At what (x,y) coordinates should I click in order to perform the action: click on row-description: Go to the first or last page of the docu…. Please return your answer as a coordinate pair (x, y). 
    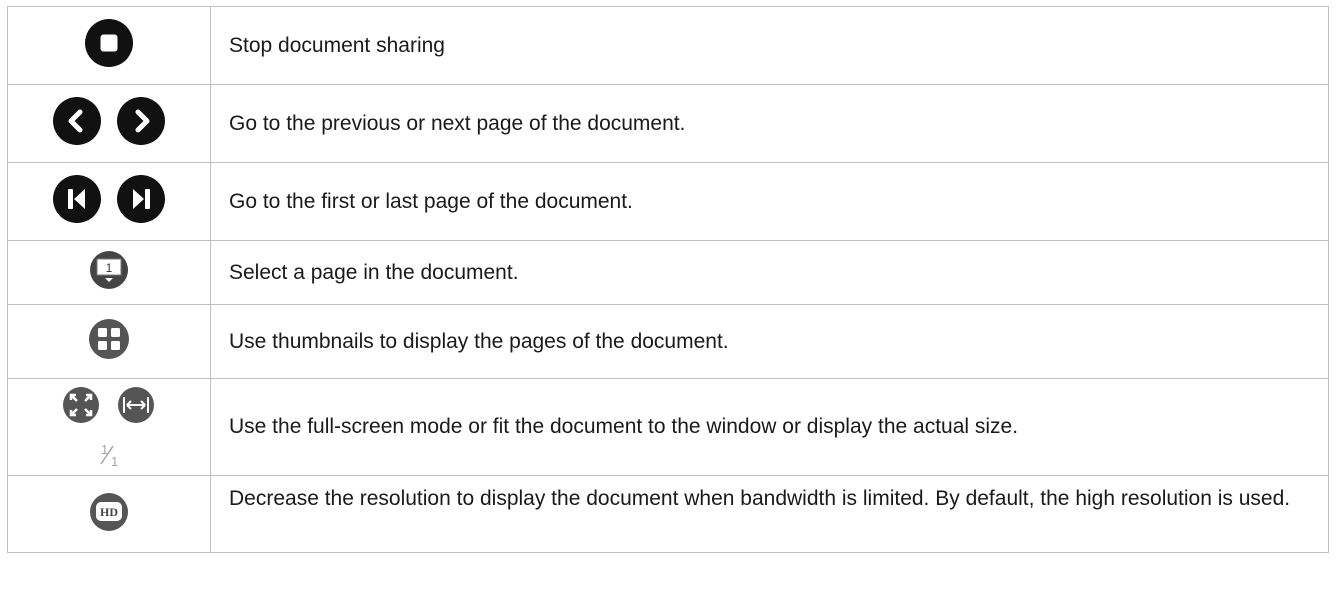
    Looking at the image, I should click on (769, 201).